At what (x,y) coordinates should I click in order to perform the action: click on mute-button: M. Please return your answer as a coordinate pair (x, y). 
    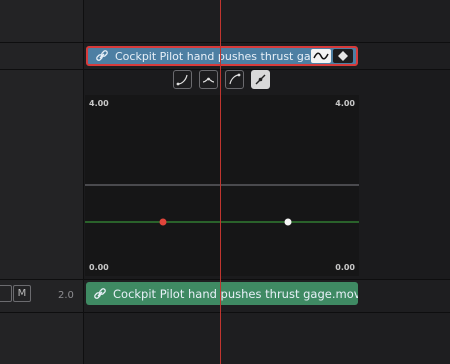
    Looking at the image, I should click on (22, 293).